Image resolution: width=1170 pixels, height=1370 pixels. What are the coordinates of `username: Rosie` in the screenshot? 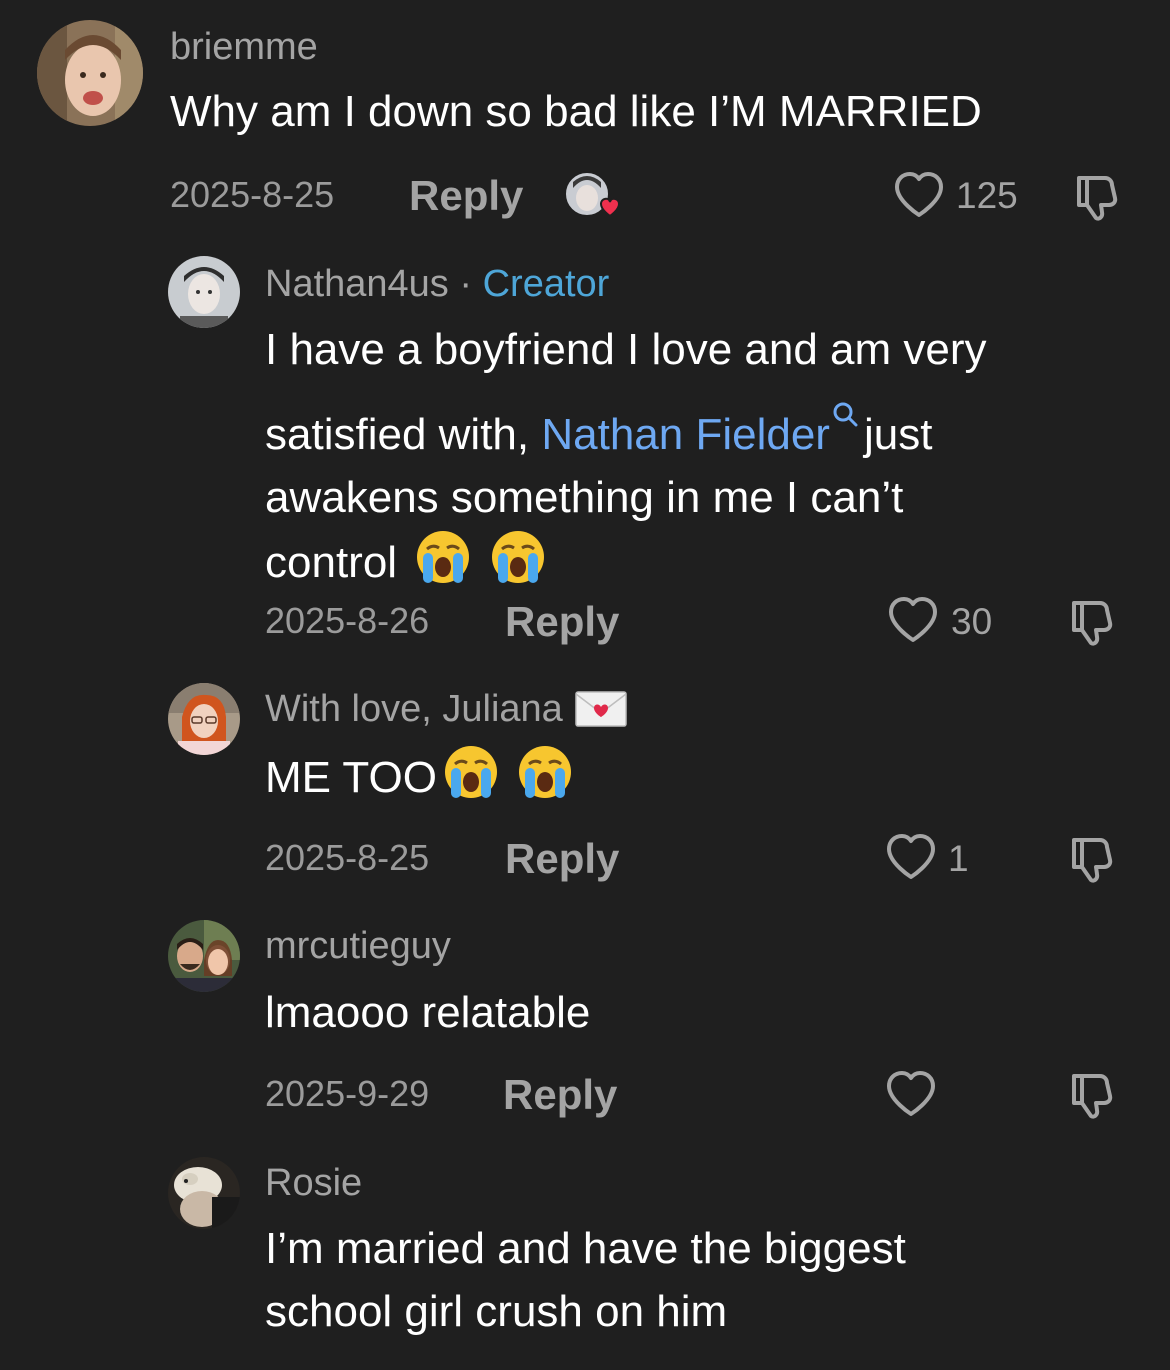 It's located at (313, 1183).